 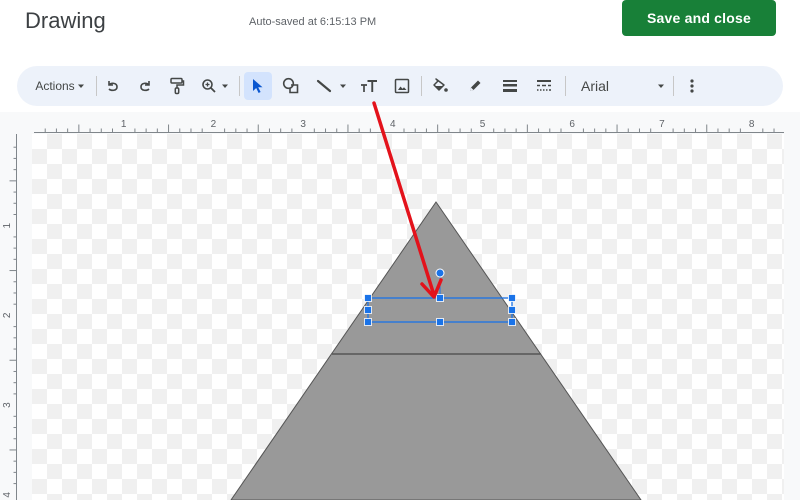 I want to click on line-tool-button, so click(x=331, y=86).